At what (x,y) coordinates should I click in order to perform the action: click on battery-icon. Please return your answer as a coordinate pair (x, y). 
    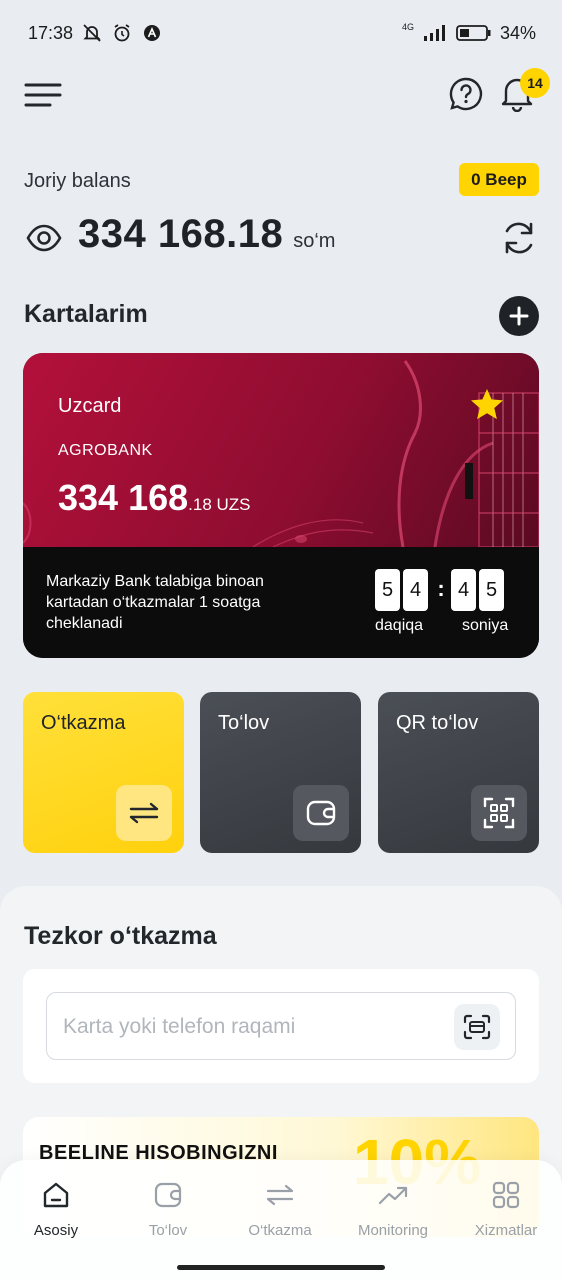
    Looking at the image, I should click on (474, 33).